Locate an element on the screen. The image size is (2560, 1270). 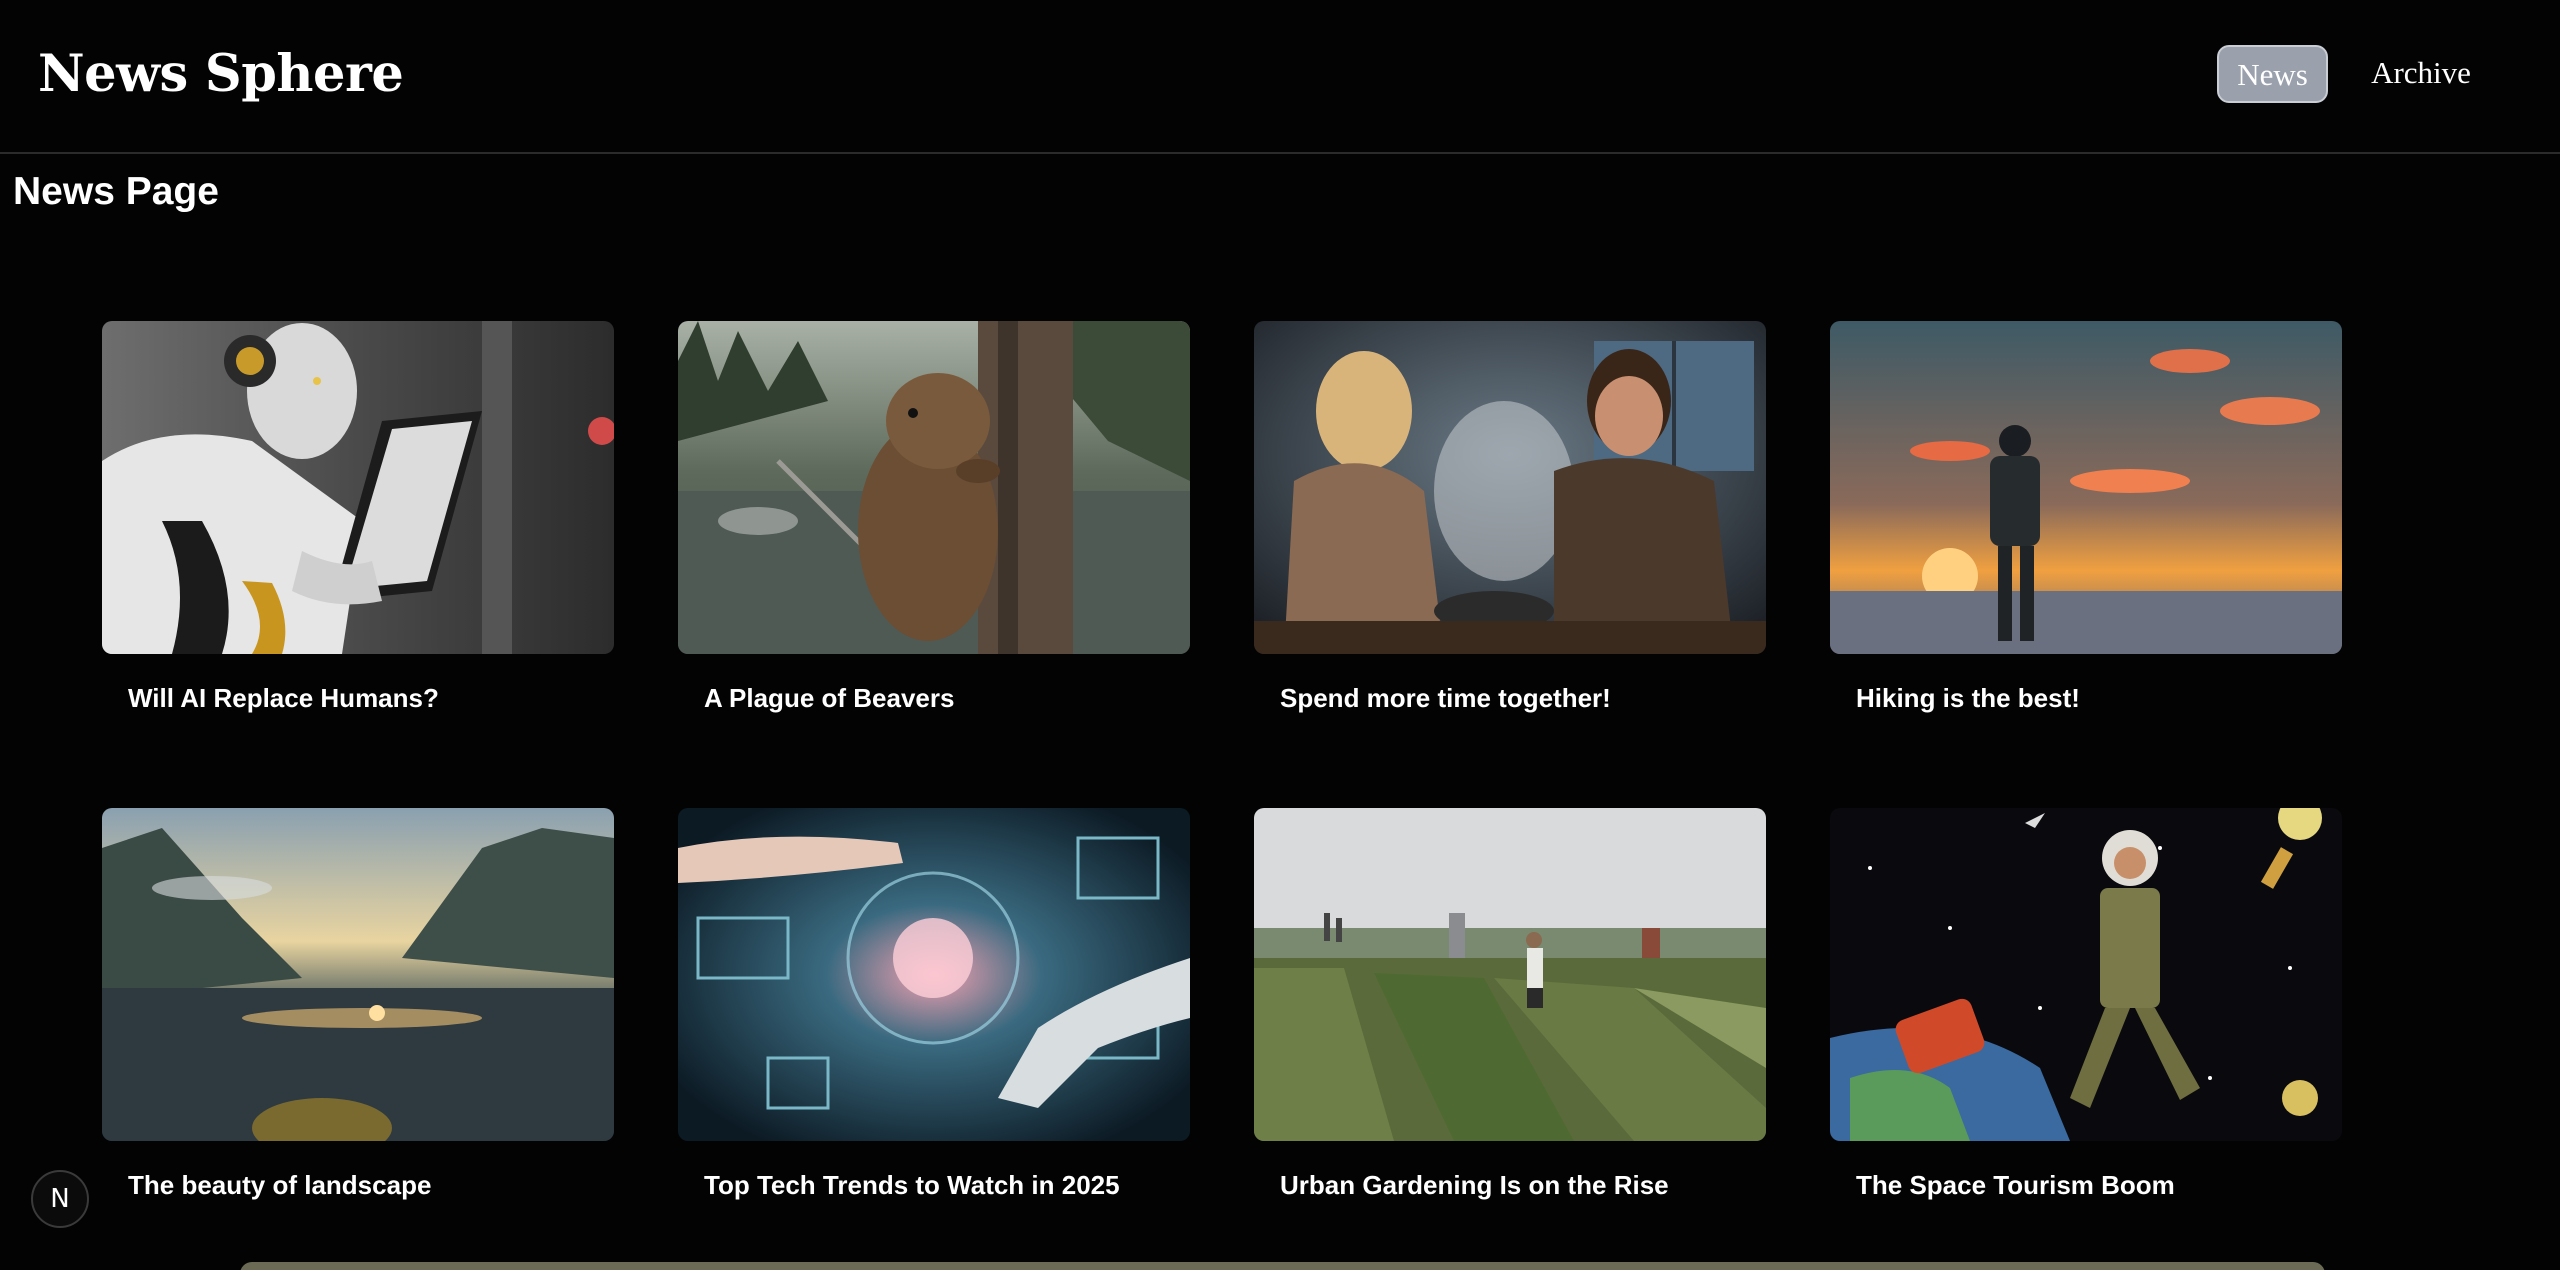
article-title: Will AI Replace Humans? is located at coordinates (368, 698).